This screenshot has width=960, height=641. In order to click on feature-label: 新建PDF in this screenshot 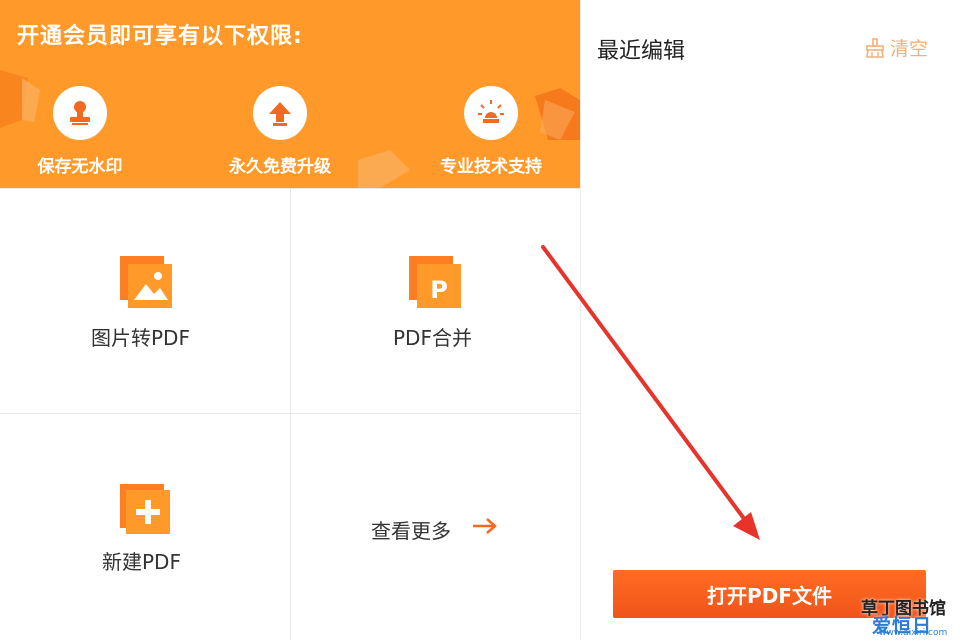, I will do `click(141, 562)`.